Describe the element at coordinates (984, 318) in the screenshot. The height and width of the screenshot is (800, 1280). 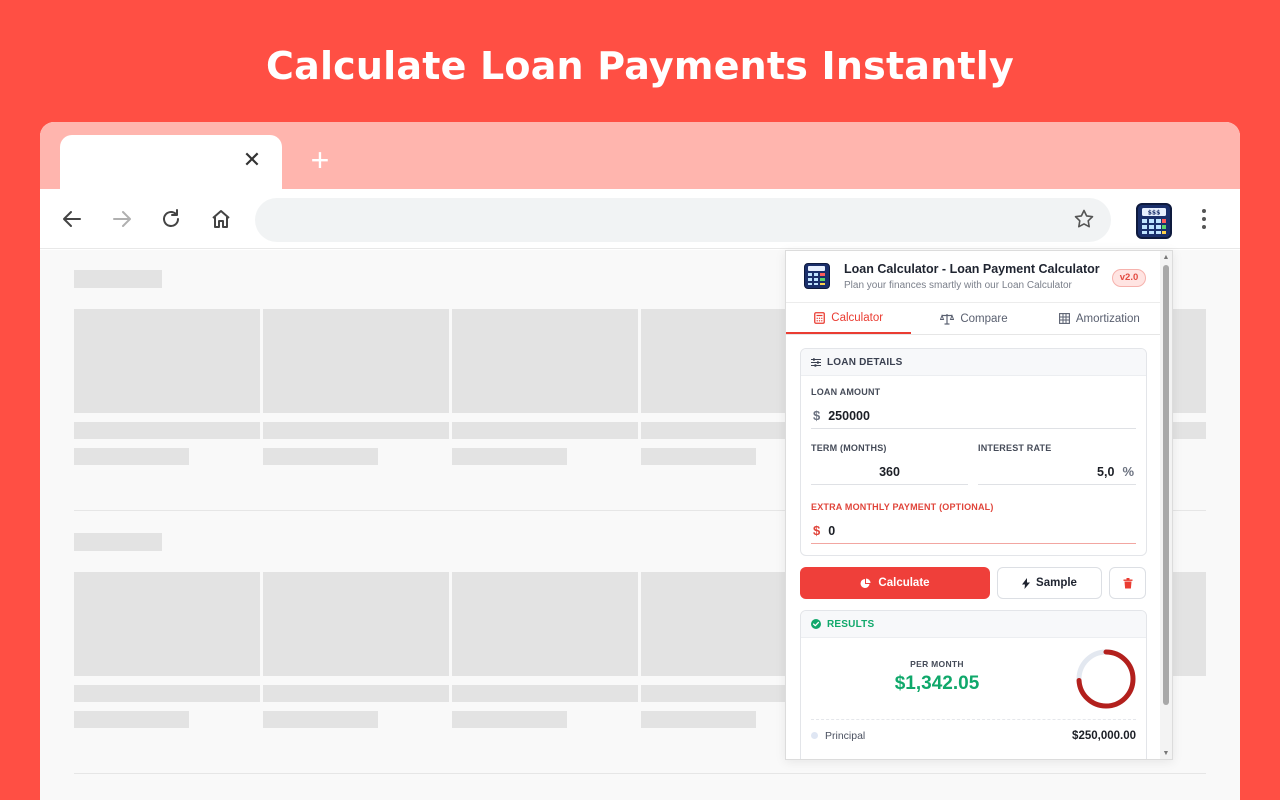
I see `tab-compare-label: Compare` at that location.